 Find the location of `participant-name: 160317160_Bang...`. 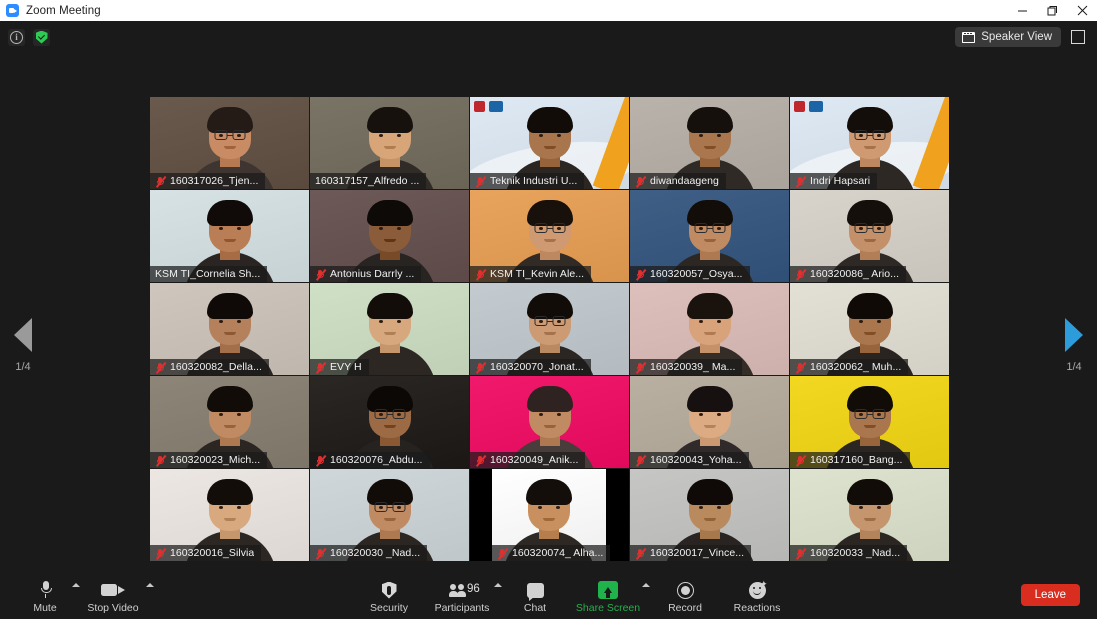

participant-name: 160317160_Bang... is located at coordinates (856, 460).